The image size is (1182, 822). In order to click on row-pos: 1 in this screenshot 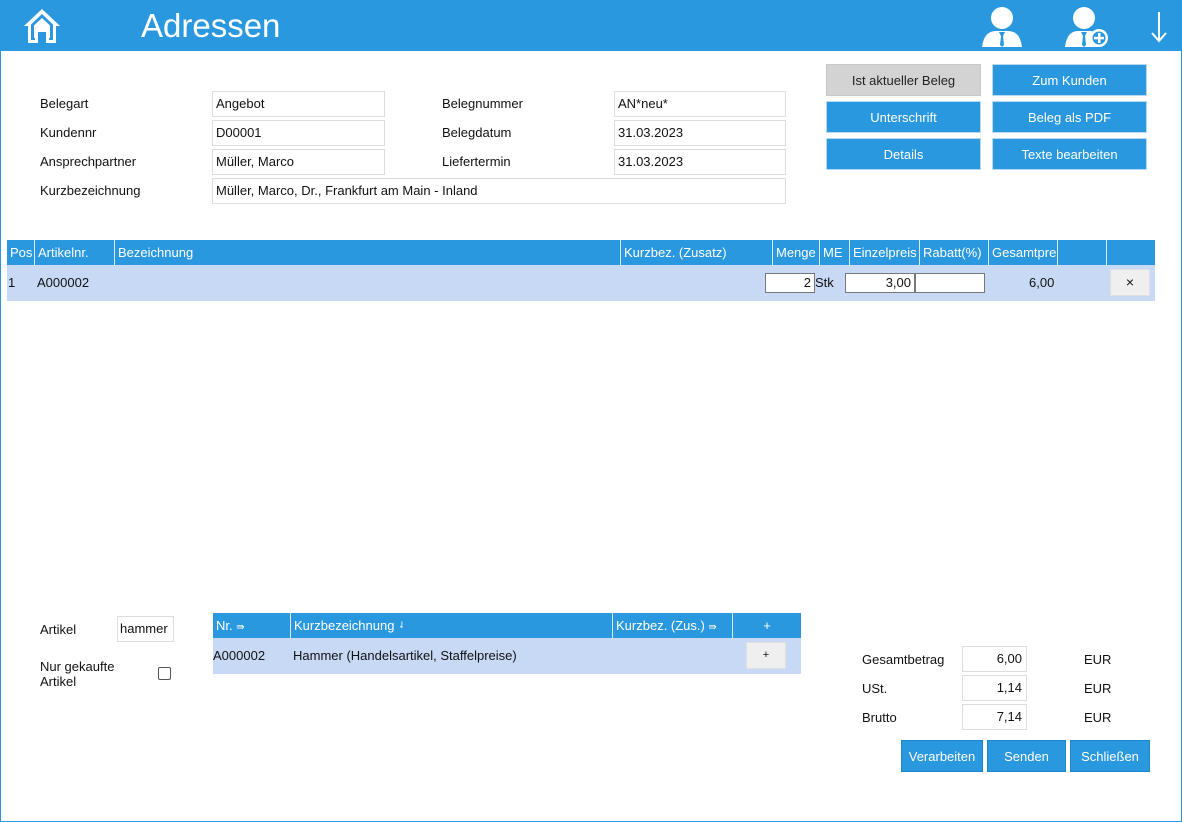, I will do `click(12, 282)`.